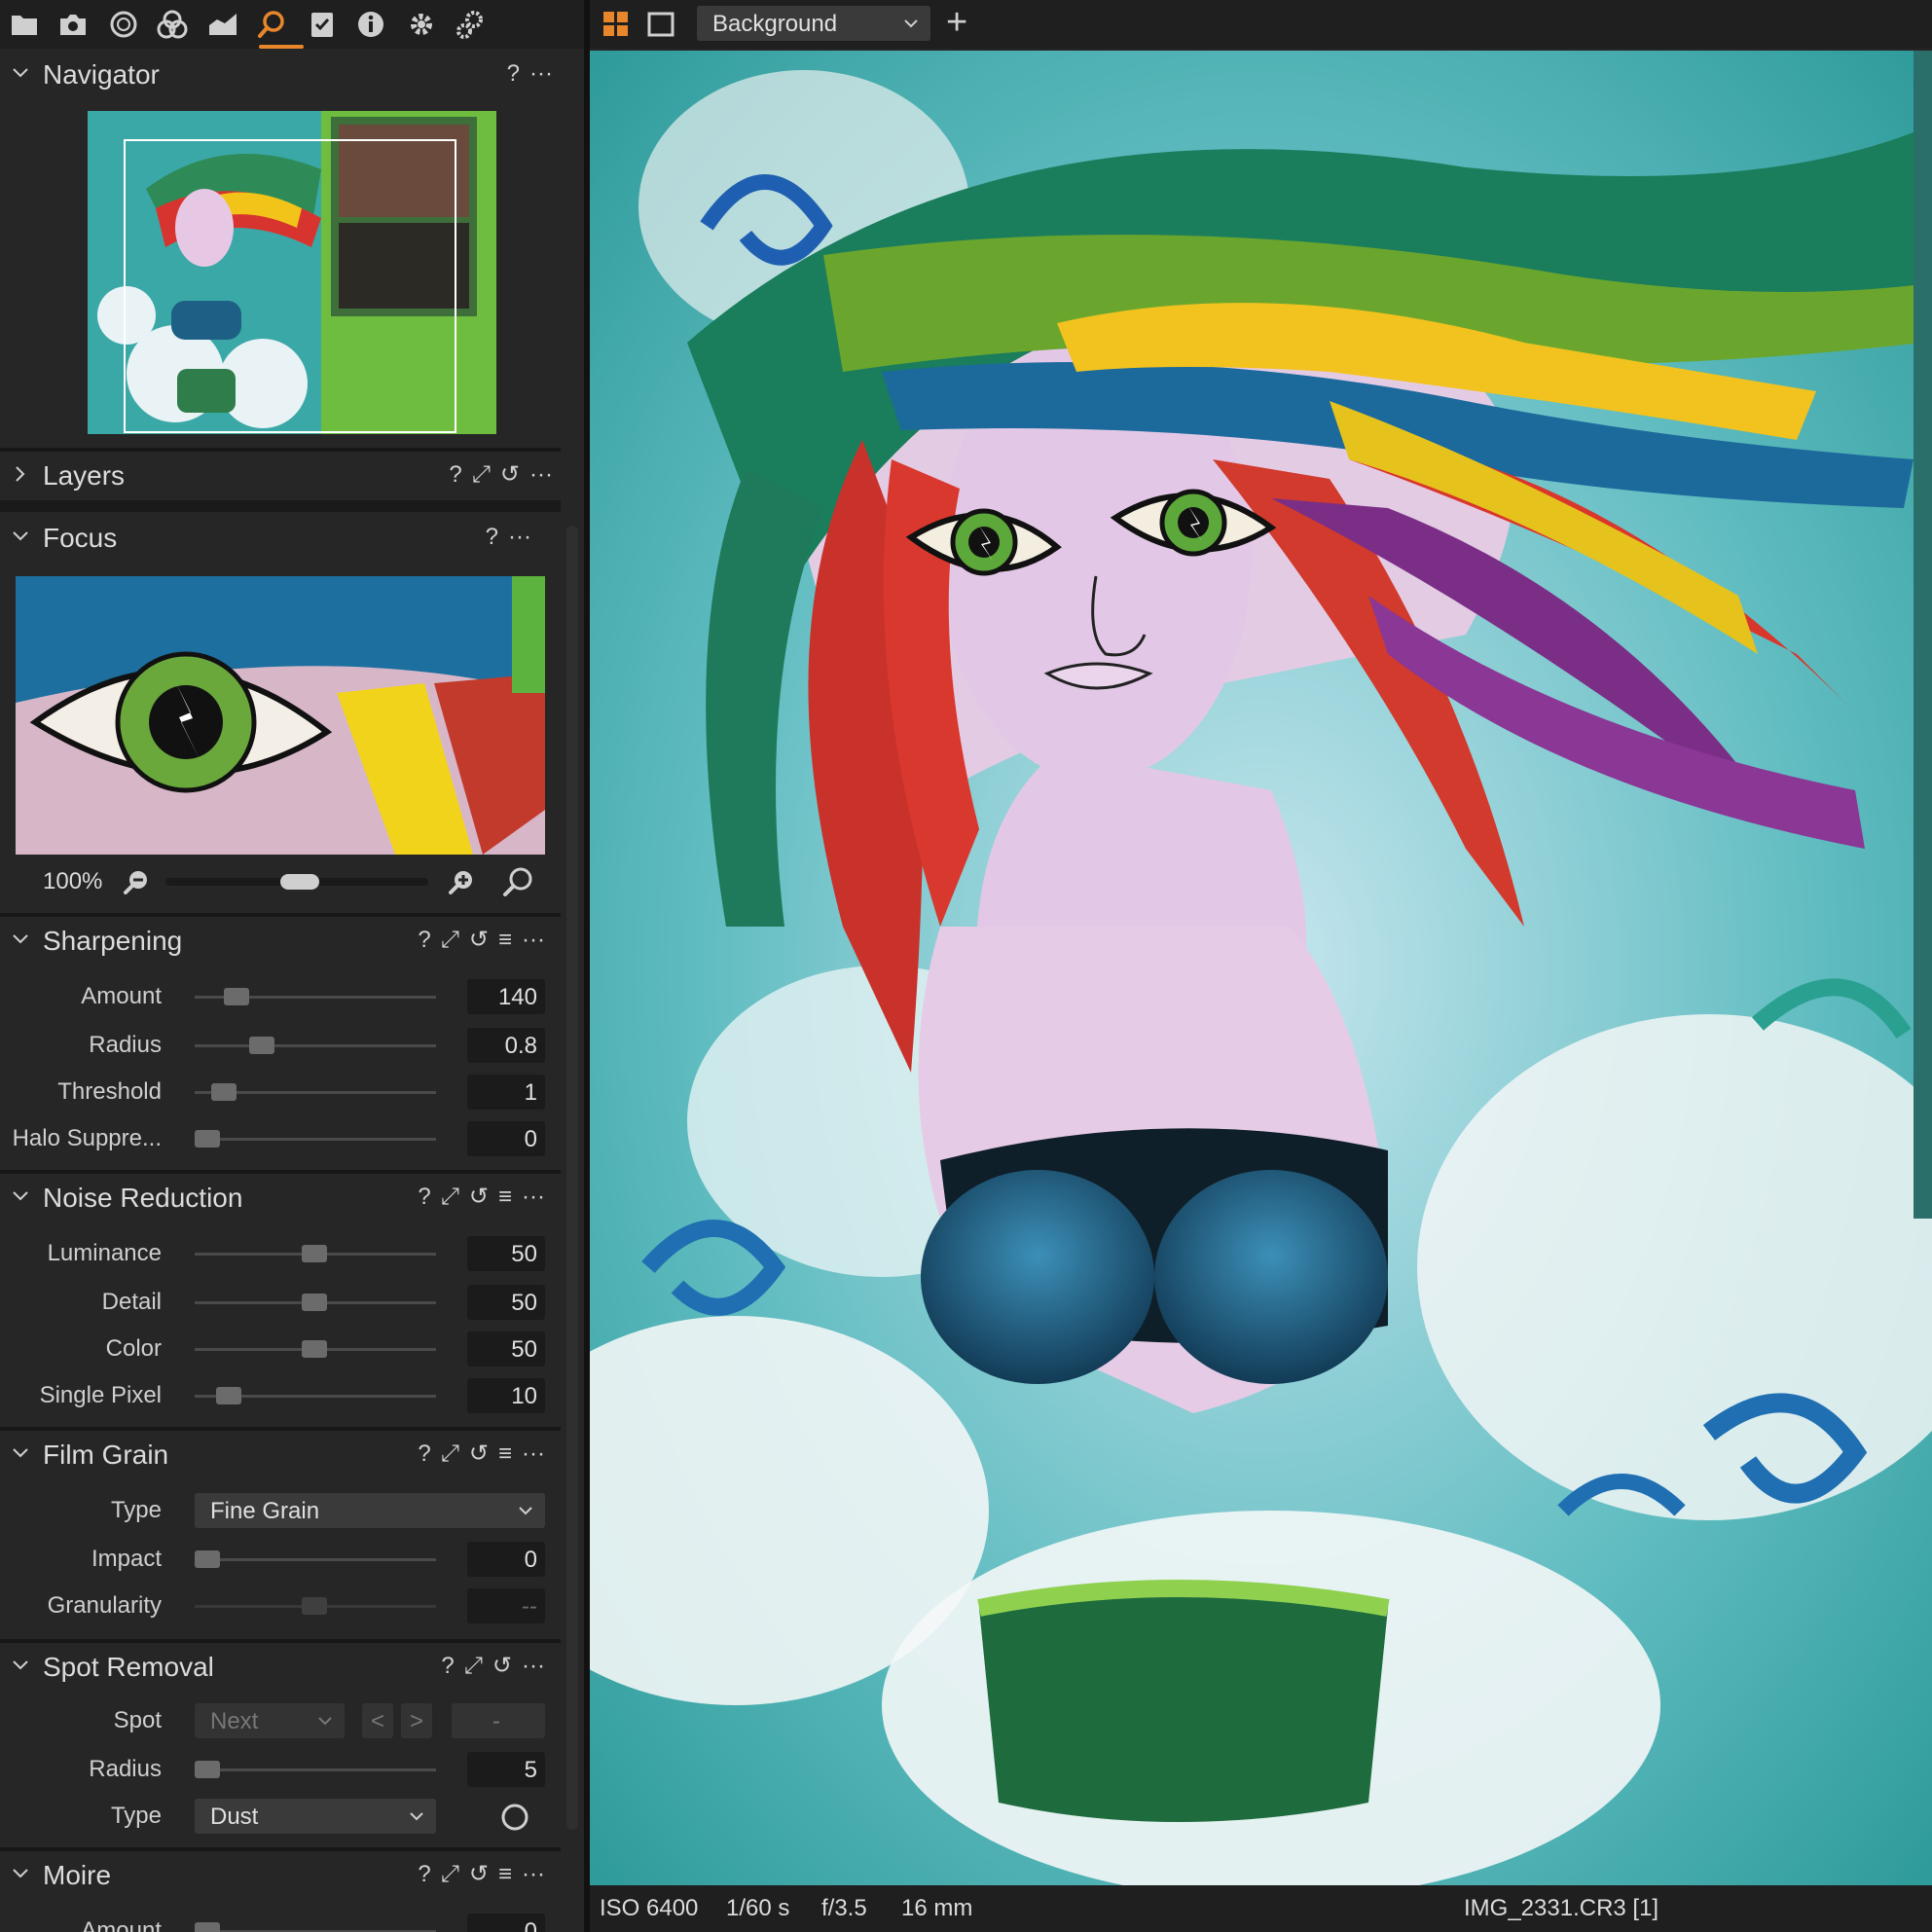 The image size is (1932, 1932). Describe the element at coordinates (461, 881) in the screenshot. I see `zoom-in-icon` at that location.